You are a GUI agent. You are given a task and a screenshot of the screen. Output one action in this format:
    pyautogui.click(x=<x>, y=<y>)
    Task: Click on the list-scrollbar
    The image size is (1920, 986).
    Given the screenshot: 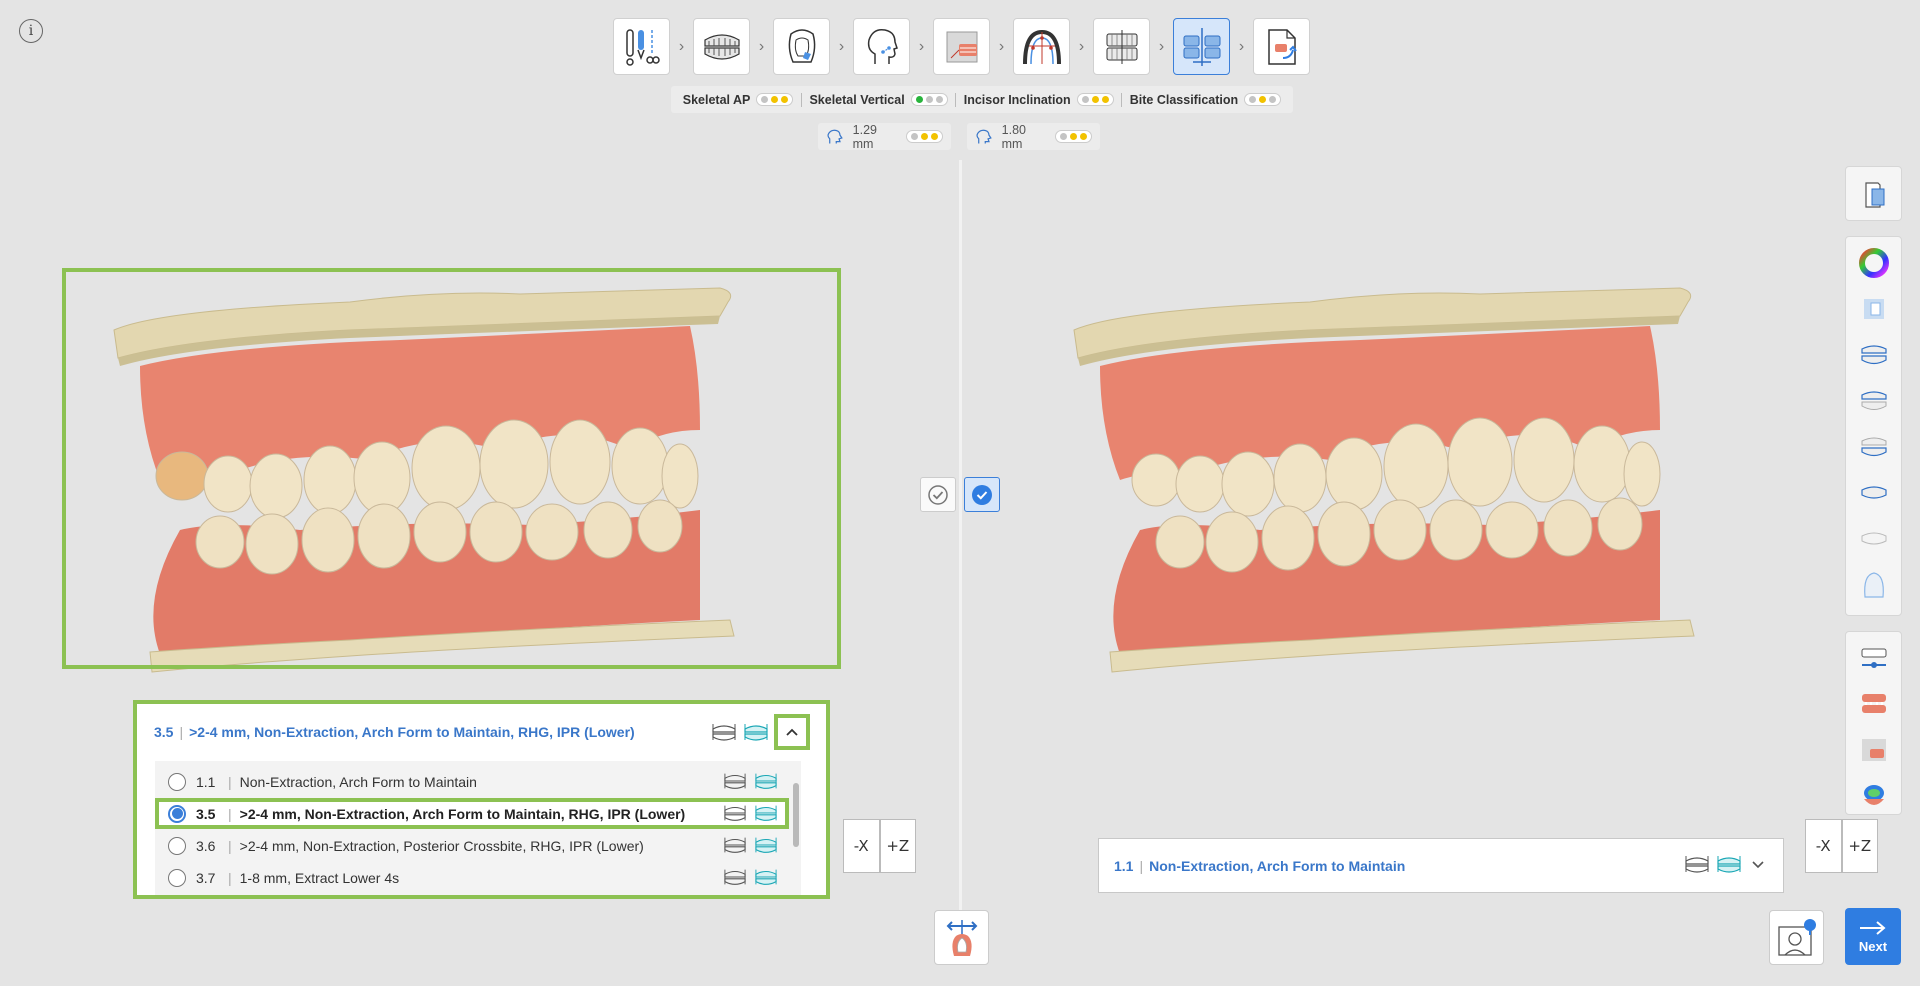 What is the action you would take?
    pyautogui.click(x=796, y=815)
    